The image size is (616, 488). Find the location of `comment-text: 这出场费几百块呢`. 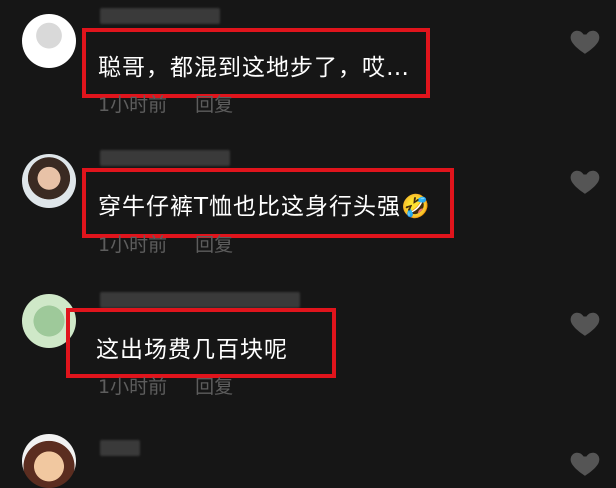

comment-text: 这出场费几百块呢 is located at coordinates (192, 350).